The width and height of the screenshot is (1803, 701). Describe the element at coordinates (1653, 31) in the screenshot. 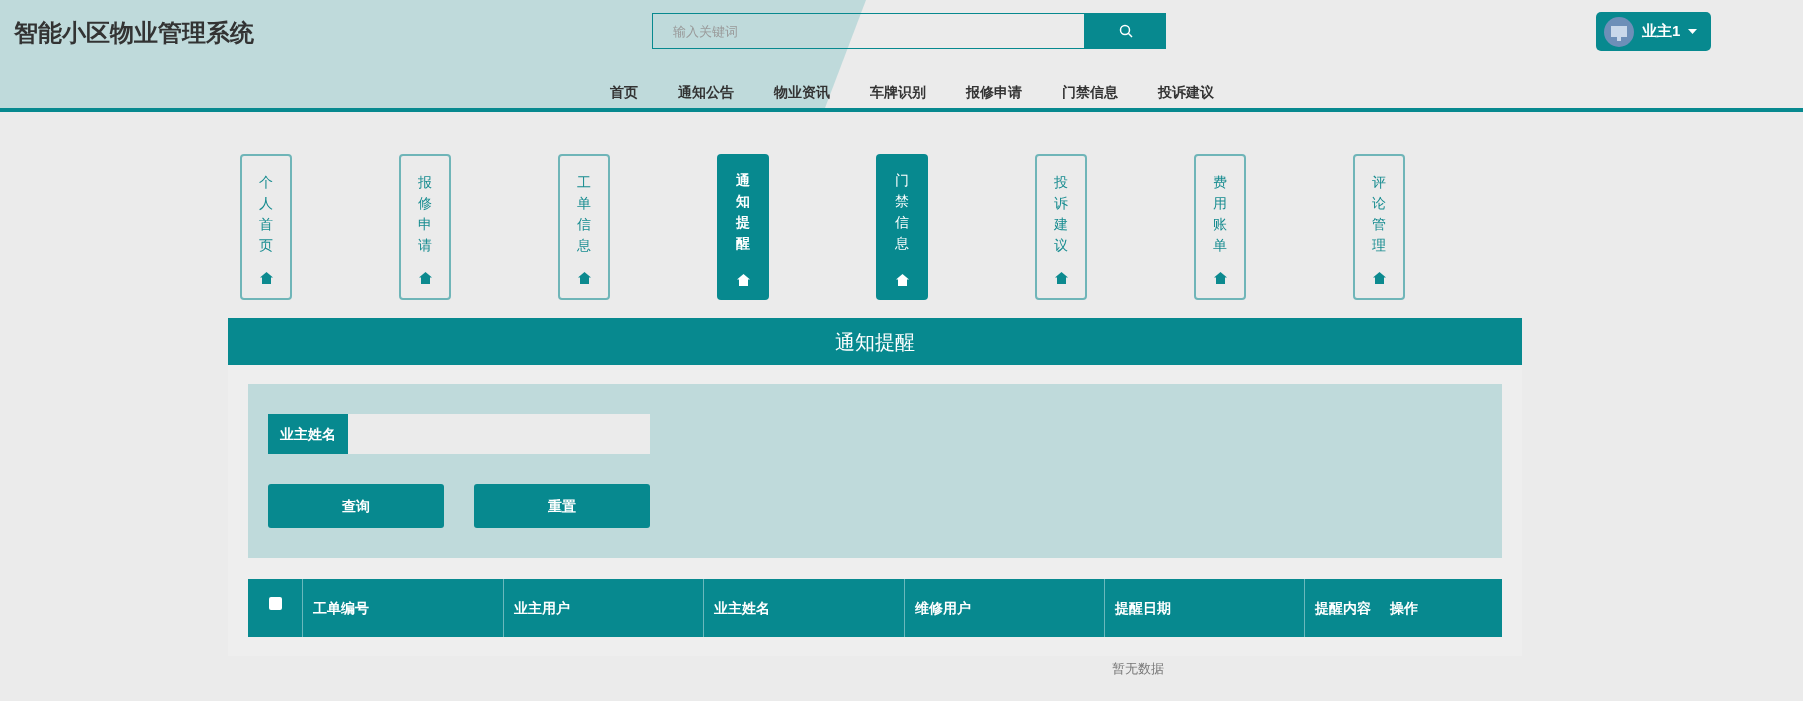

I see `user-menu-button: 业主1` at that location.